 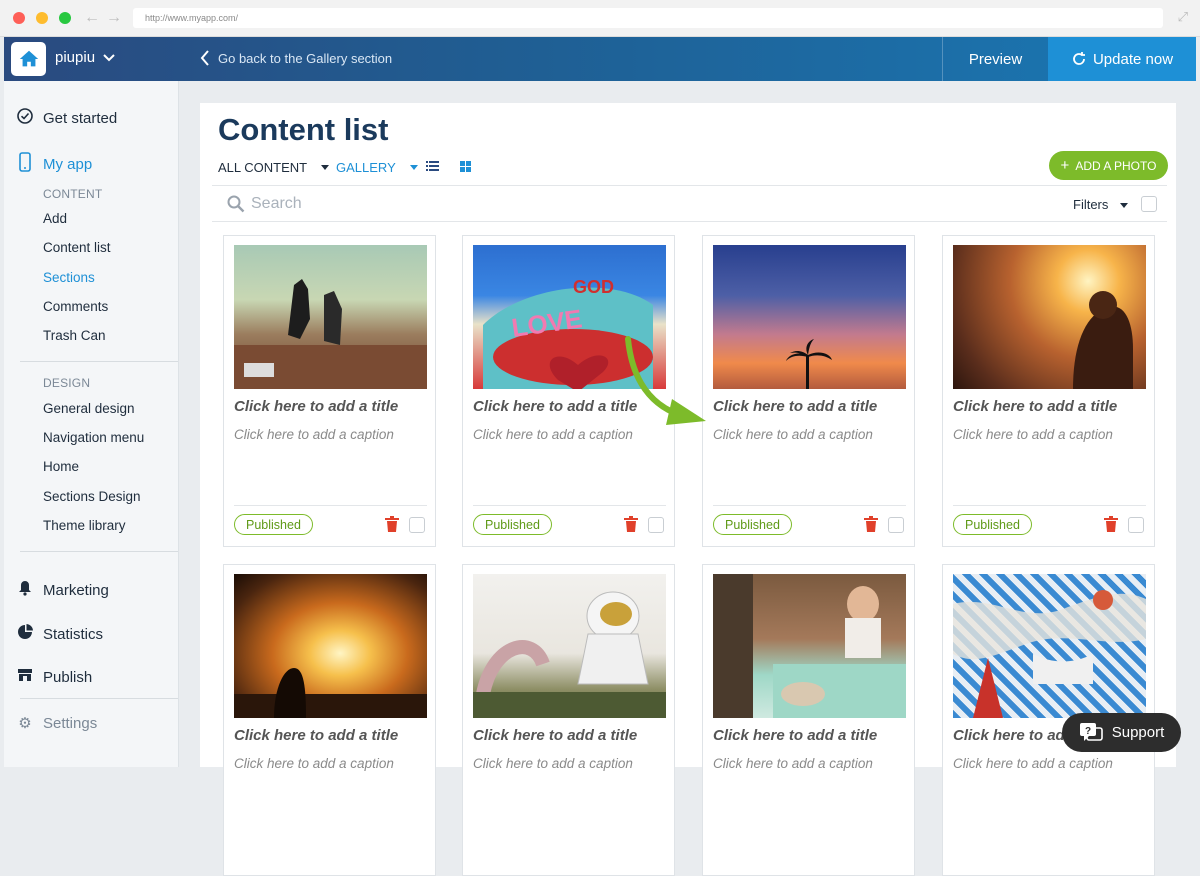 What do you see at coordinates (84, 525) in the screenshot?
I see `sidebar-item-theme-library: Theme library` at bounding box center [84, 525].